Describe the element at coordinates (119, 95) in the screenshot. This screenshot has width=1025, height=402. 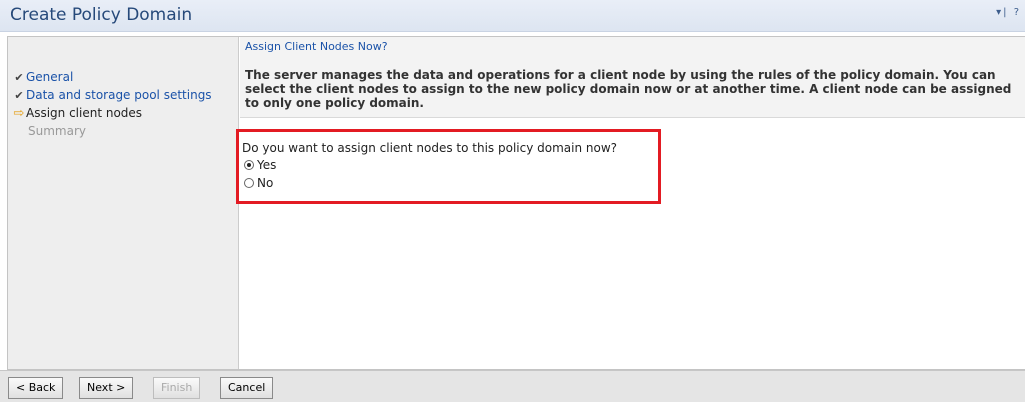
I see `nav-step-label: Data and storage pool settings` at that location.